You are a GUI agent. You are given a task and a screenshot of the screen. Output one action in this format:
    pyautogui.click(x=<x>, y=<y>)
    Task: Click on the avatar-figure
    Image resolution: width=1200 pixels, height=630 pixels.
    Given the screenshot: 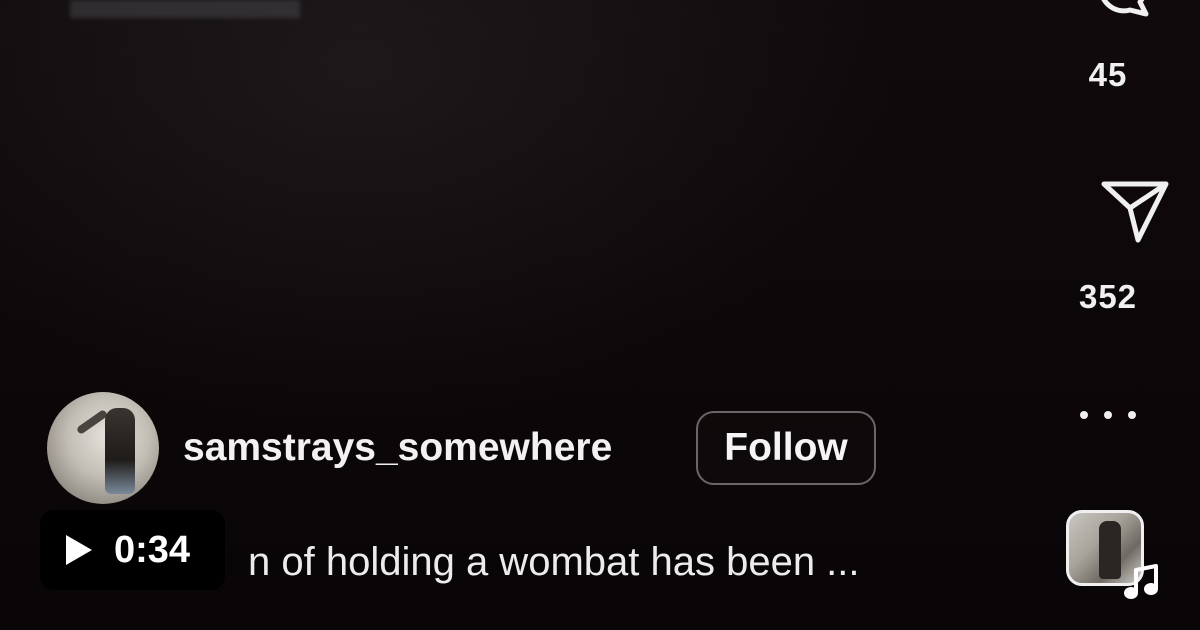 What is the action you would take?
    pyautogui.click(x=120, y=451)
    